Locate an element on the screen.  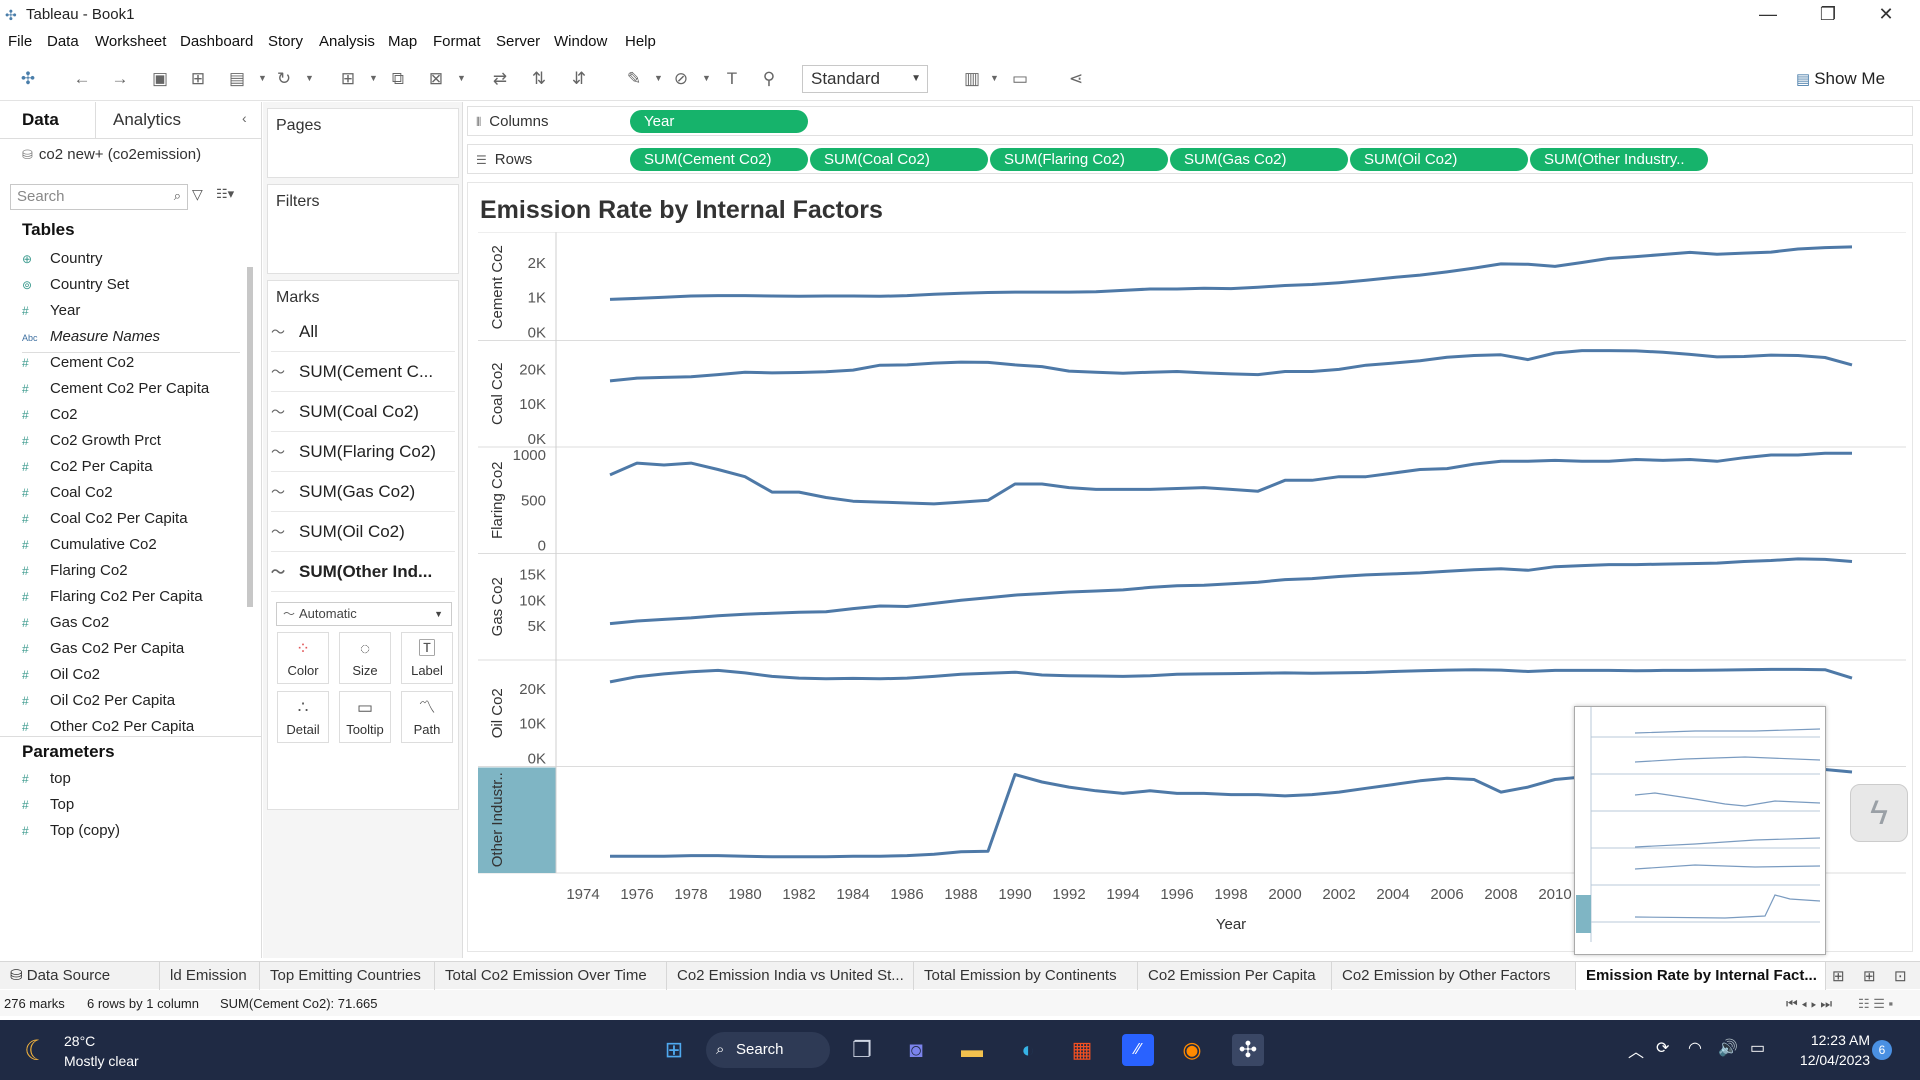
parameter-top-2: # Top is located at coordinates (48, 809).